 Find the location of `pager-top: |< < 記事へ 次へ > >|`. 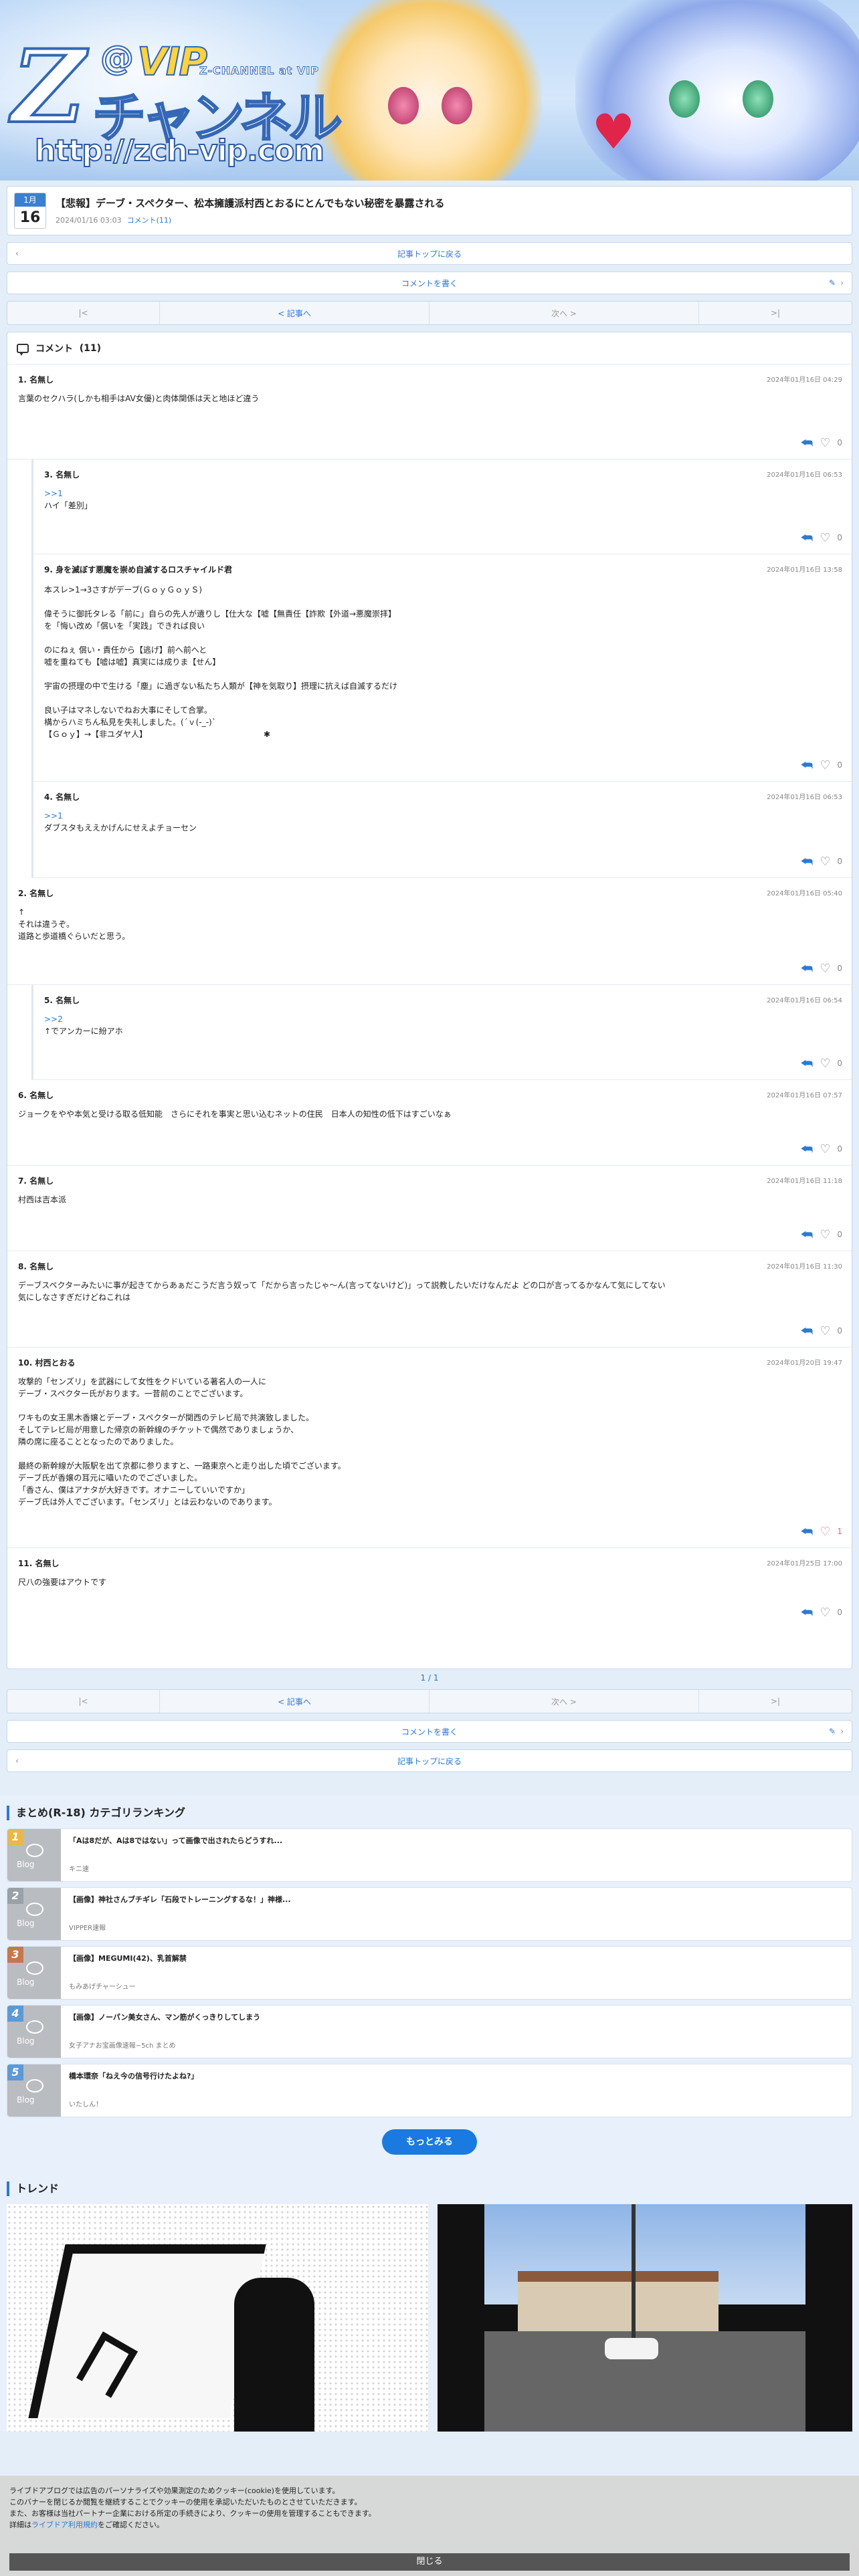

pager-top: |< < 記事へ 次へ > >| is located at coordinates (429, 313).